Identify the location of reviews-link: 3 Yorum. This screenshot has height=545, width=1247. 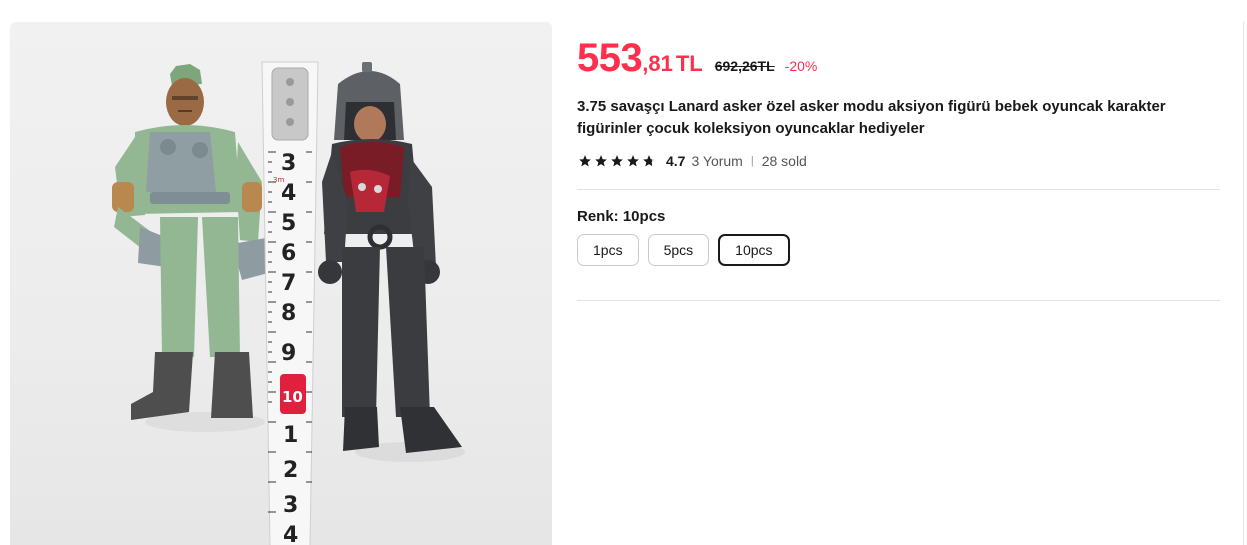
(716, 161).